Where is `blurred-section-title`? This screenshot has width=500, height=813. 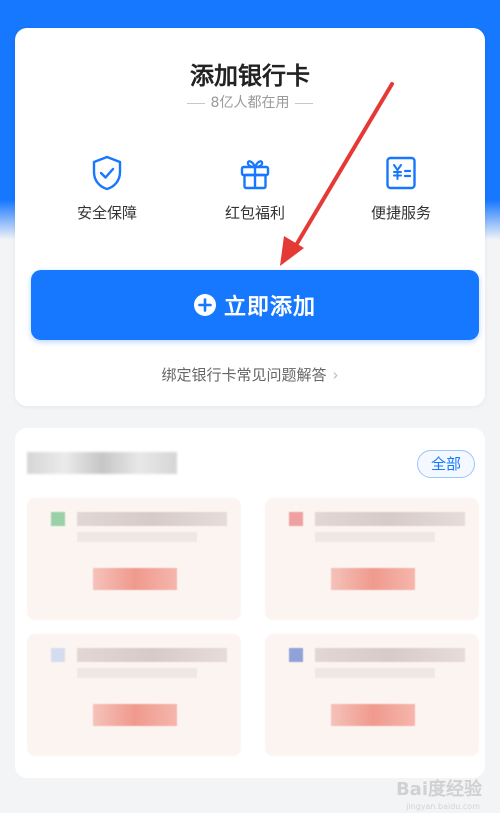 blurred-section-title is located at coordinates (102, 463).